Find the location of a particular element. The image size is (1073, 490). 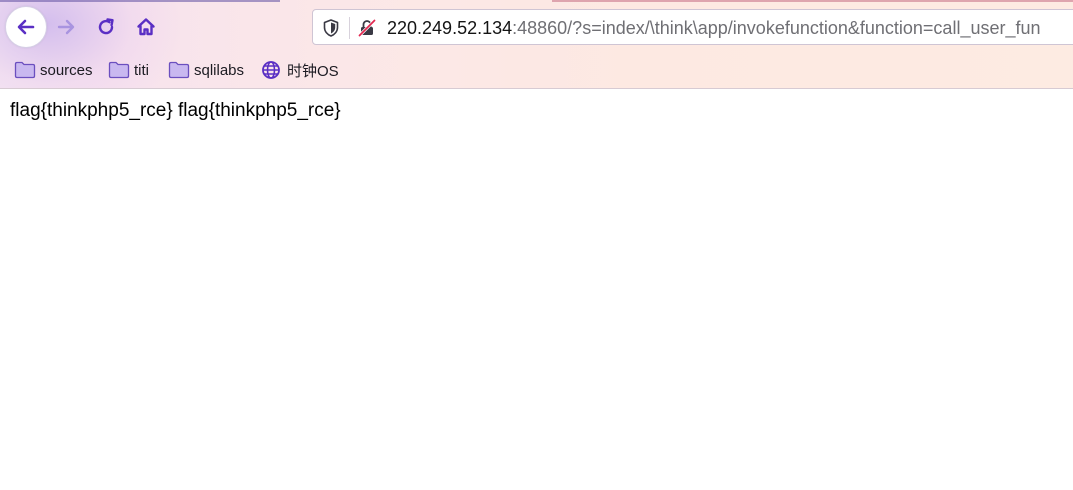

bookmark-titi: titi is located at coordinates (128, 70).